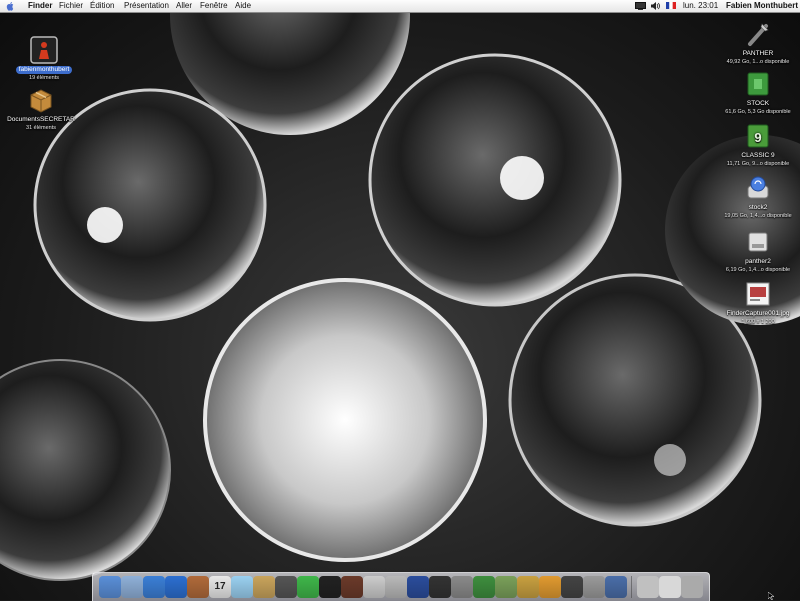  Describe the element at coordinates (758, 294) in the screenshot. I see `jpeg-file-icon` at that location.